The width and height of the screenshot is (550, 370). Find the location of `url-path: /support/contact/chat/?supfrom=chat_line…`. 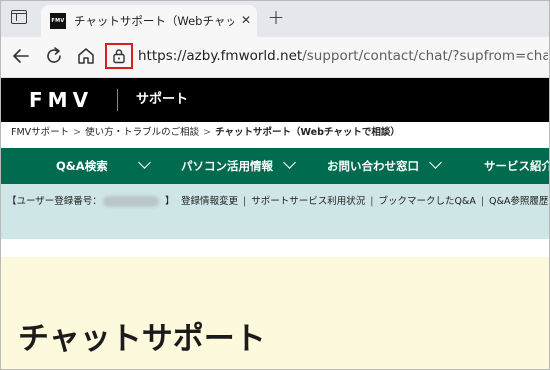

url-path: /support/contact/chat/?supfrom=chat_line… is located at coordinates (425, 56).